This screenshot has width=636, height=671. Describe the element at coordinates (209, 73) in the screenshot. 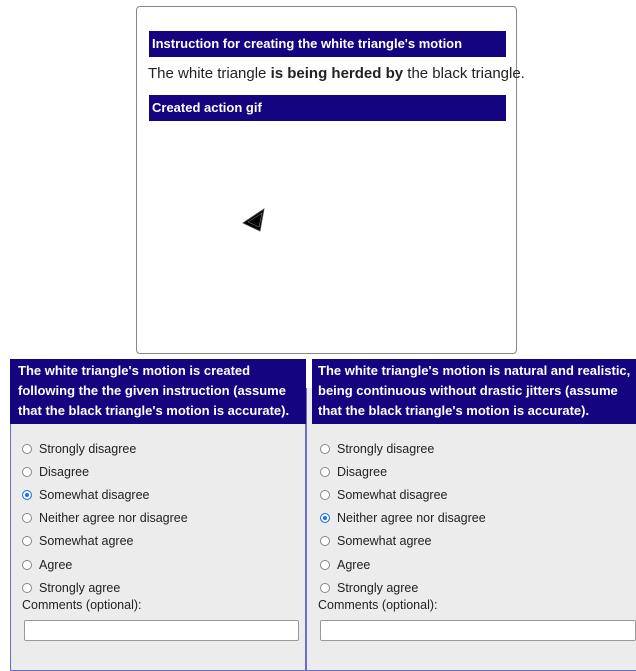

I see `instruction-pre: The white triangle` at that location.